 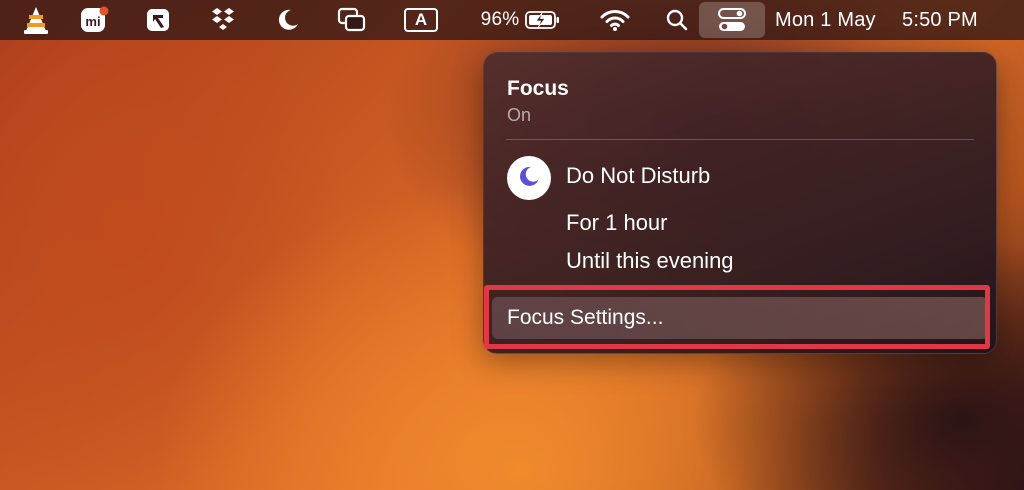 What do you see at coordinates (36, 20) in the screenshot?
I see `vlc-icon` at bounding box center [36, 20].